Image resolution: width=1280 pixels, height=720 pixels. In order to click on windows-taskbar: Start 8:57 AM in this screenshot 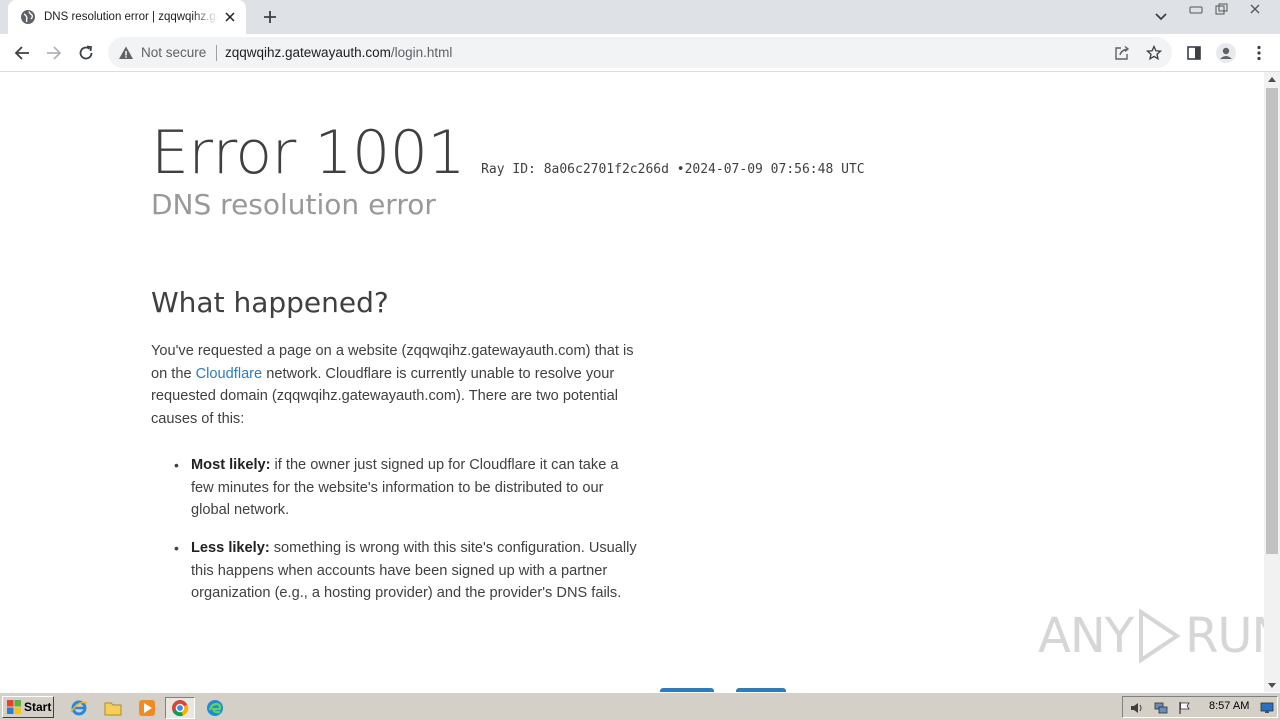, I will do `click(640, 706)`.